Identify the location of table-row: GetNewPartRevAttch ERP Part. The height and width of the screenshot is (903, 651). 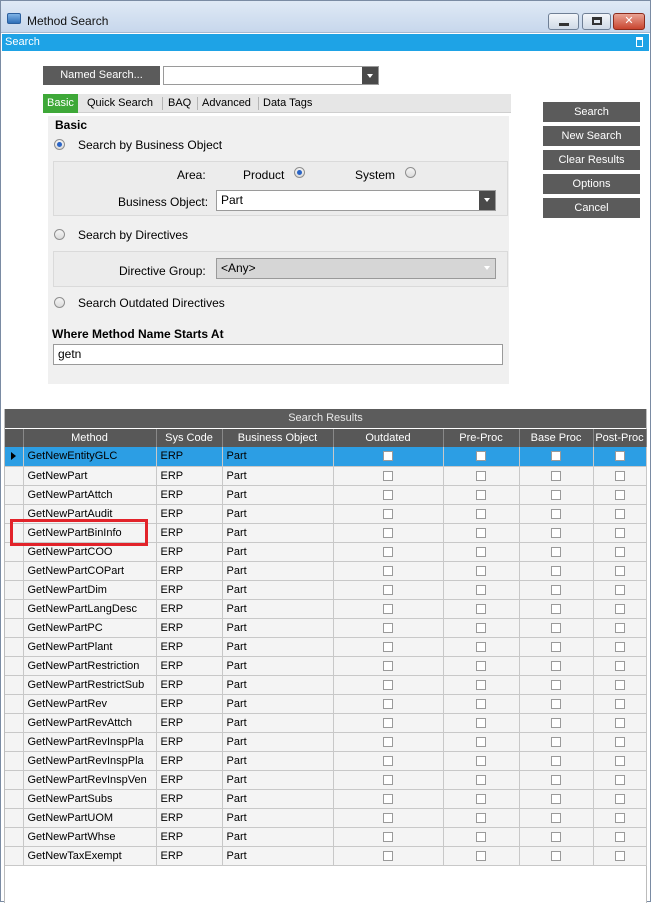
(326, 723).